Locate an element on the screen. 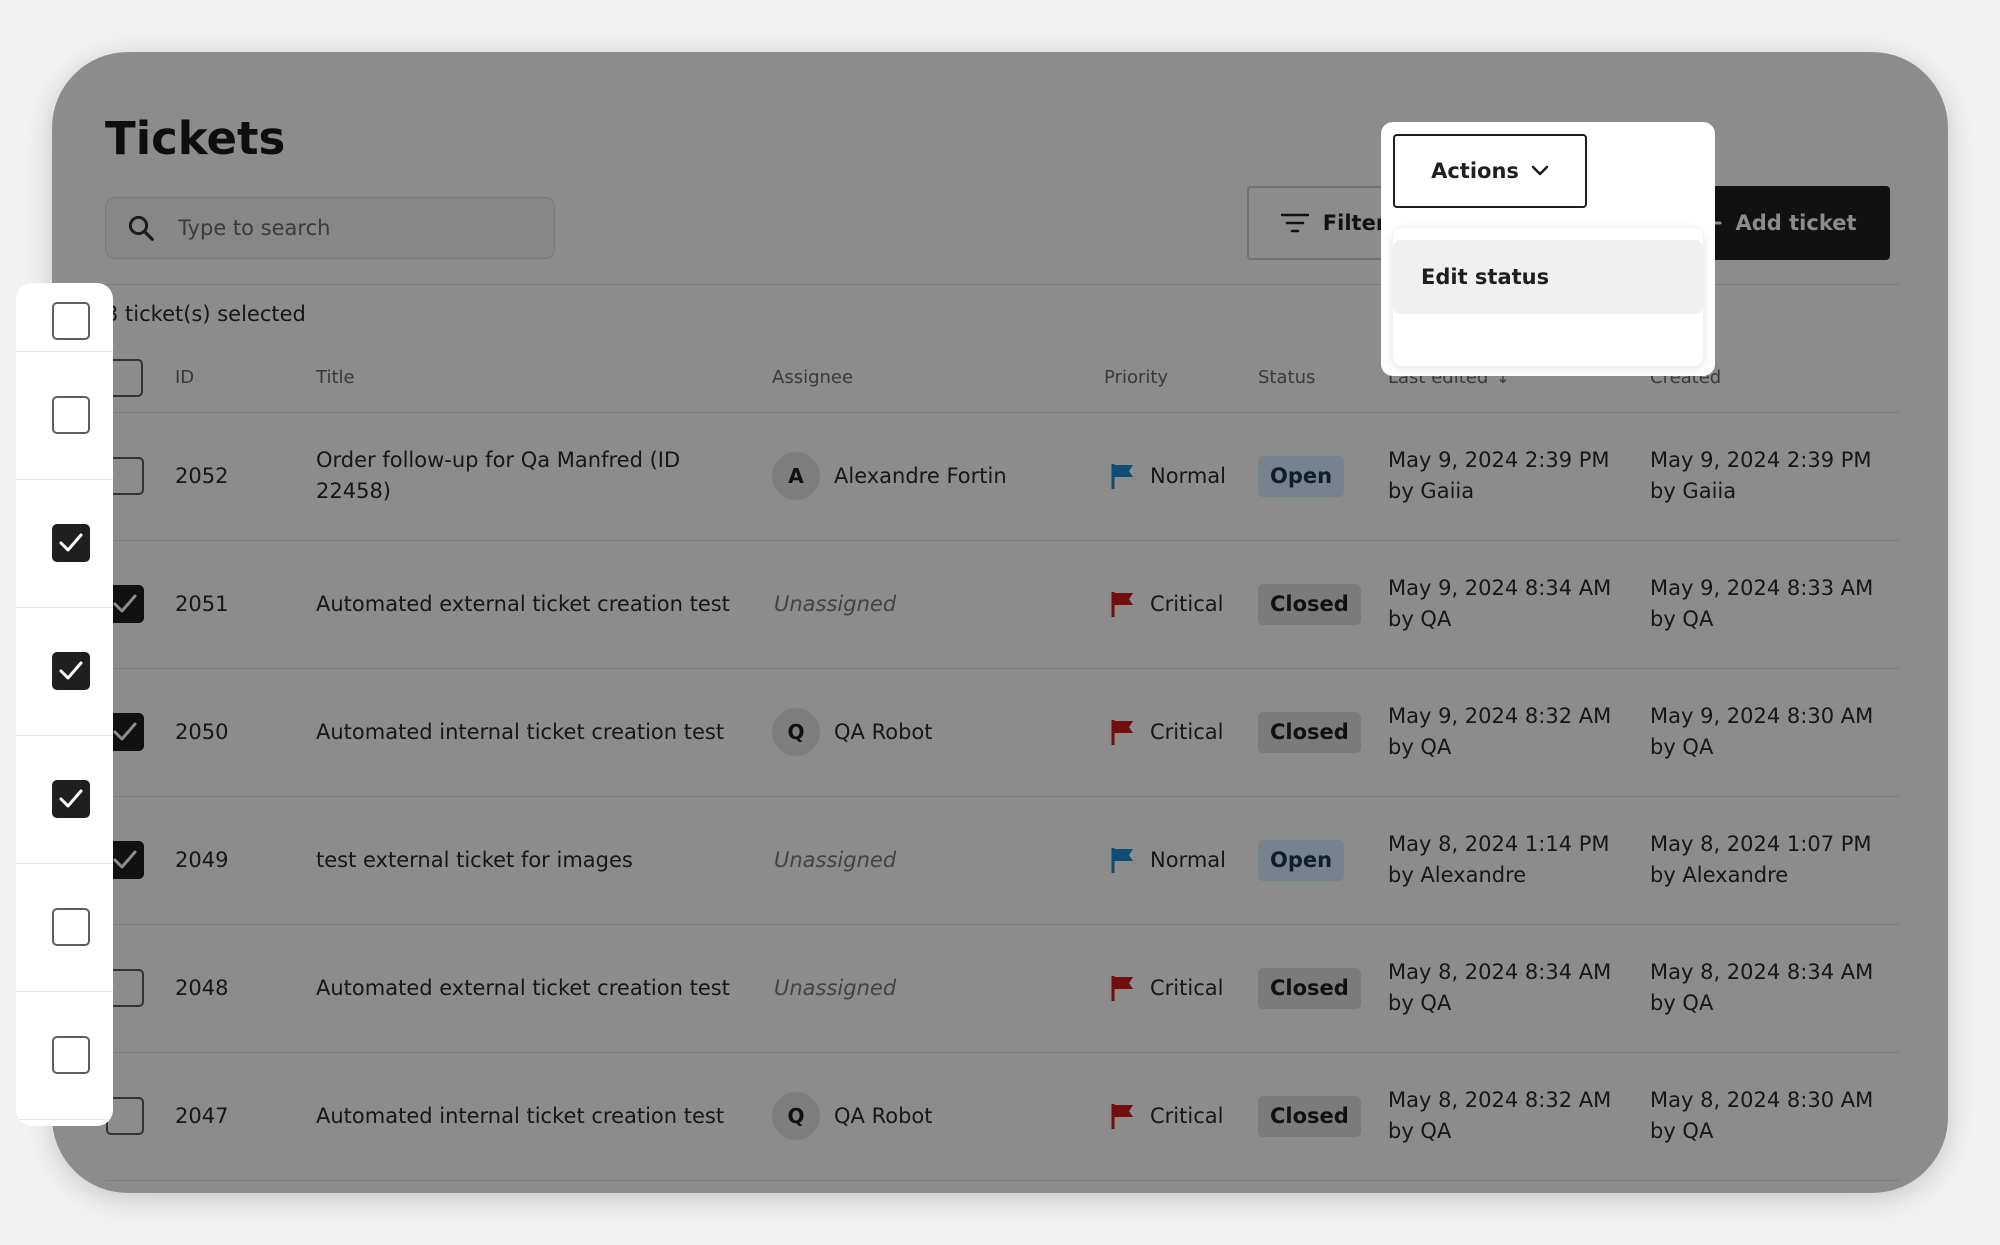  checkbox-column-highlight is located at coordinates (64, 704).